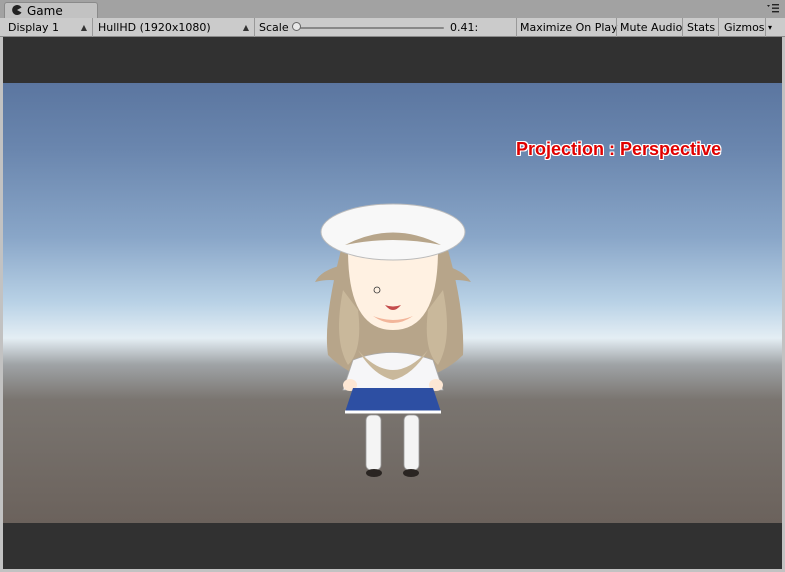  Describe the element at coordinates (34, 27) in the screenshot. I see `display-dropdown-label: Display 1` at that location.